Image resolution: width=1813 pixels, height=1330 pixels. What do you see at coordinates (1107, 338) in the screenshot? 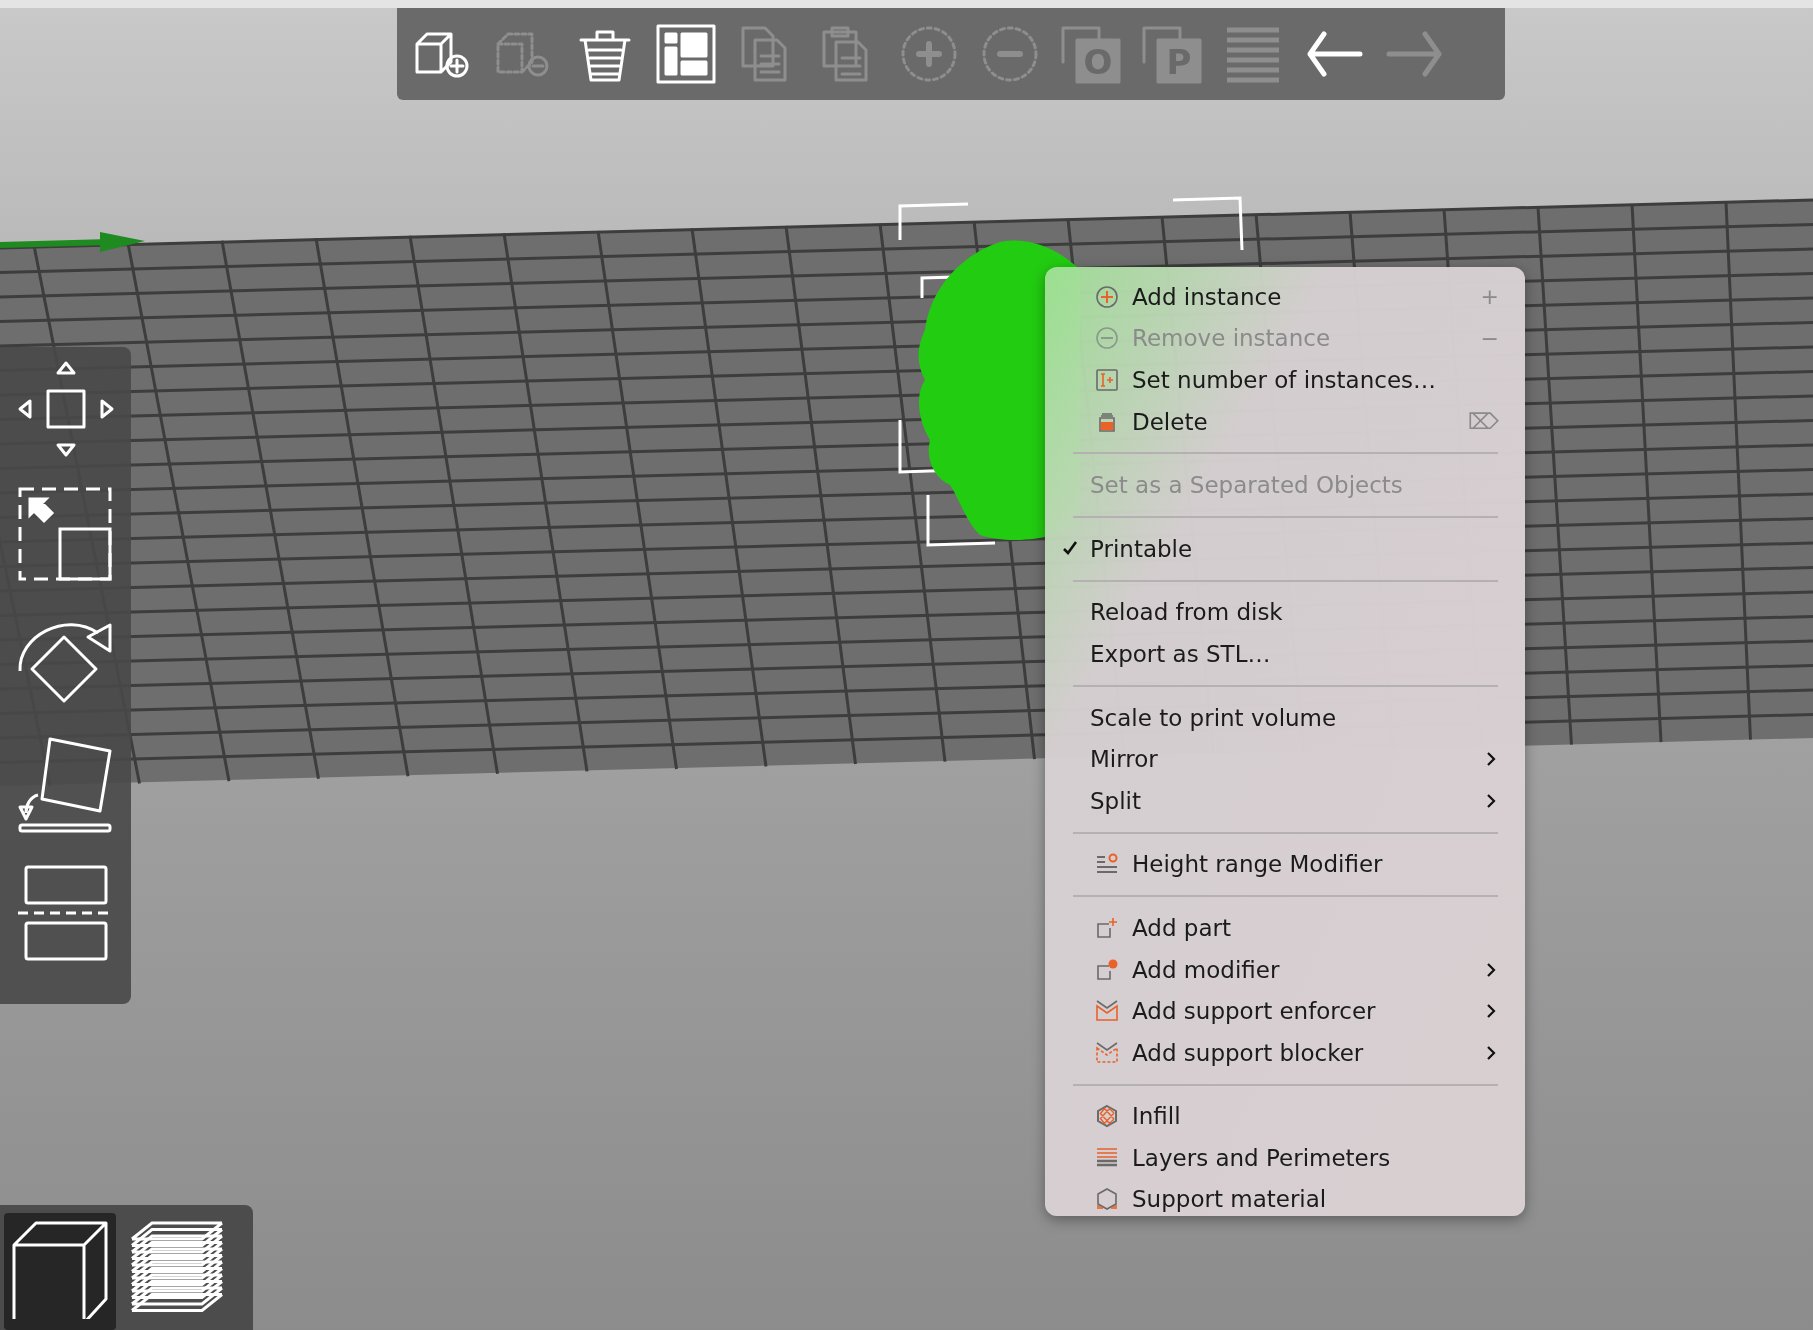
I see `remove-circle-icon` at bounding box center [1107, 338].